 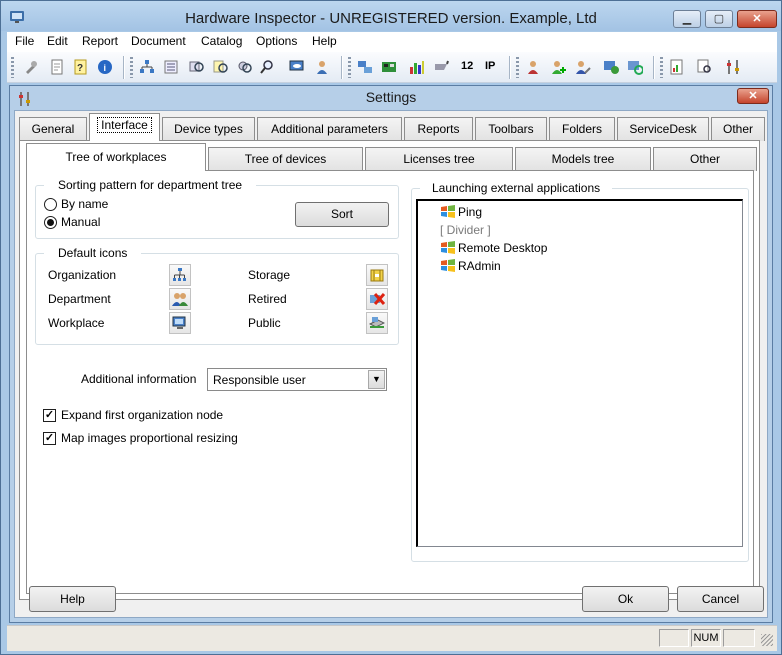 I want to click on cancel-button: Cancel, so click(x=720, y=599).